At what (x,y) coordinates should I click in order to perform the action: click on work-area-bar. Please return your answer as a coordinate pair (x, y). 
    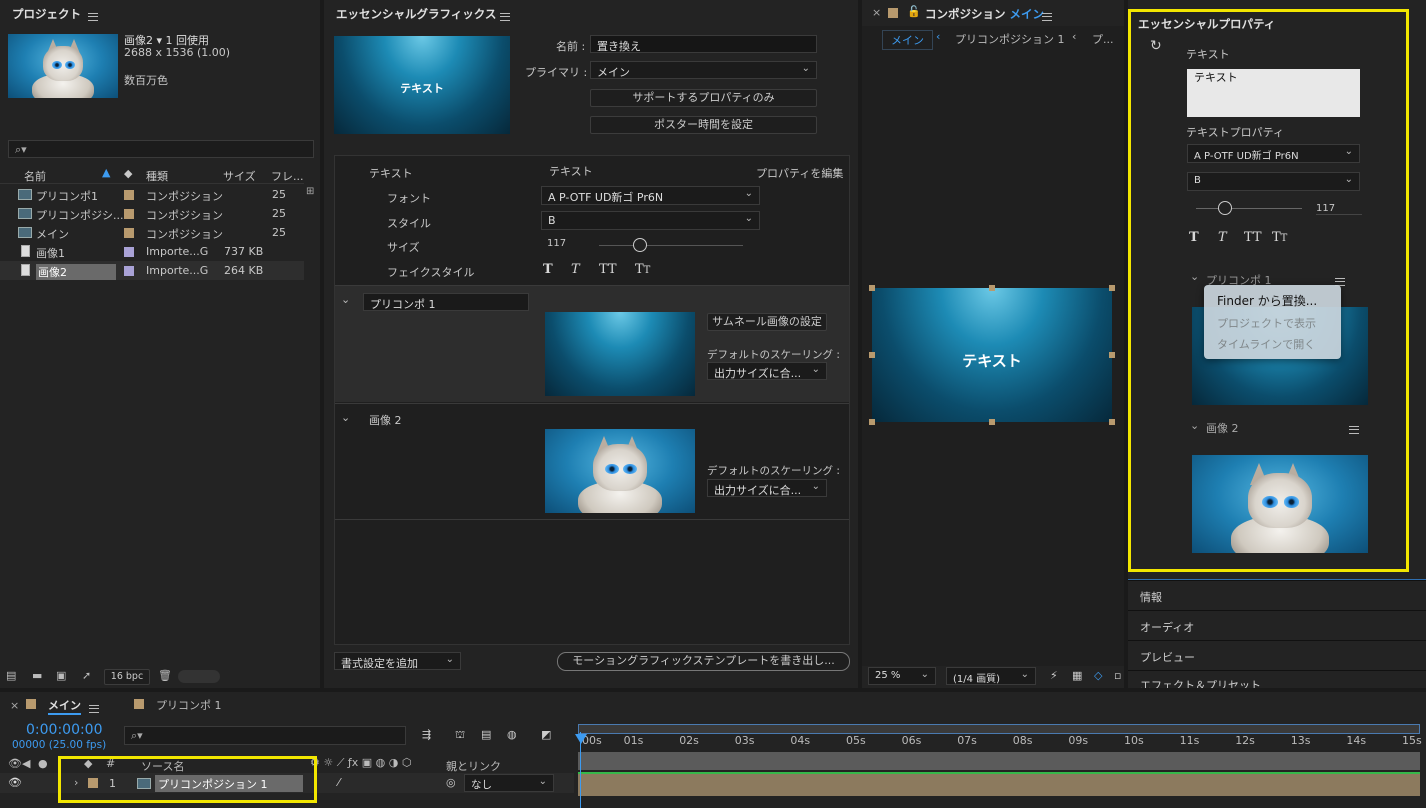
    Looking at the image, I should click on (999, 761).